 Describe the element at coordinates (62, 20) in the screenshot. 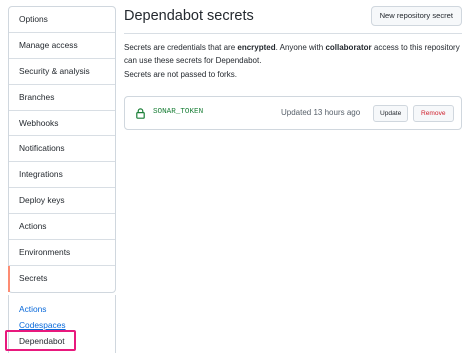

I see `sidebar-item-options: Options` at that location.